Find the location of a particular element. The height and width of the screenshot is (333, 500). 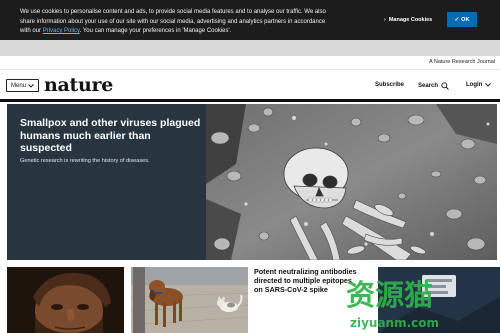

site-watermark: 资源猫 ziyuanm.com is located at coordinates (420, 302).